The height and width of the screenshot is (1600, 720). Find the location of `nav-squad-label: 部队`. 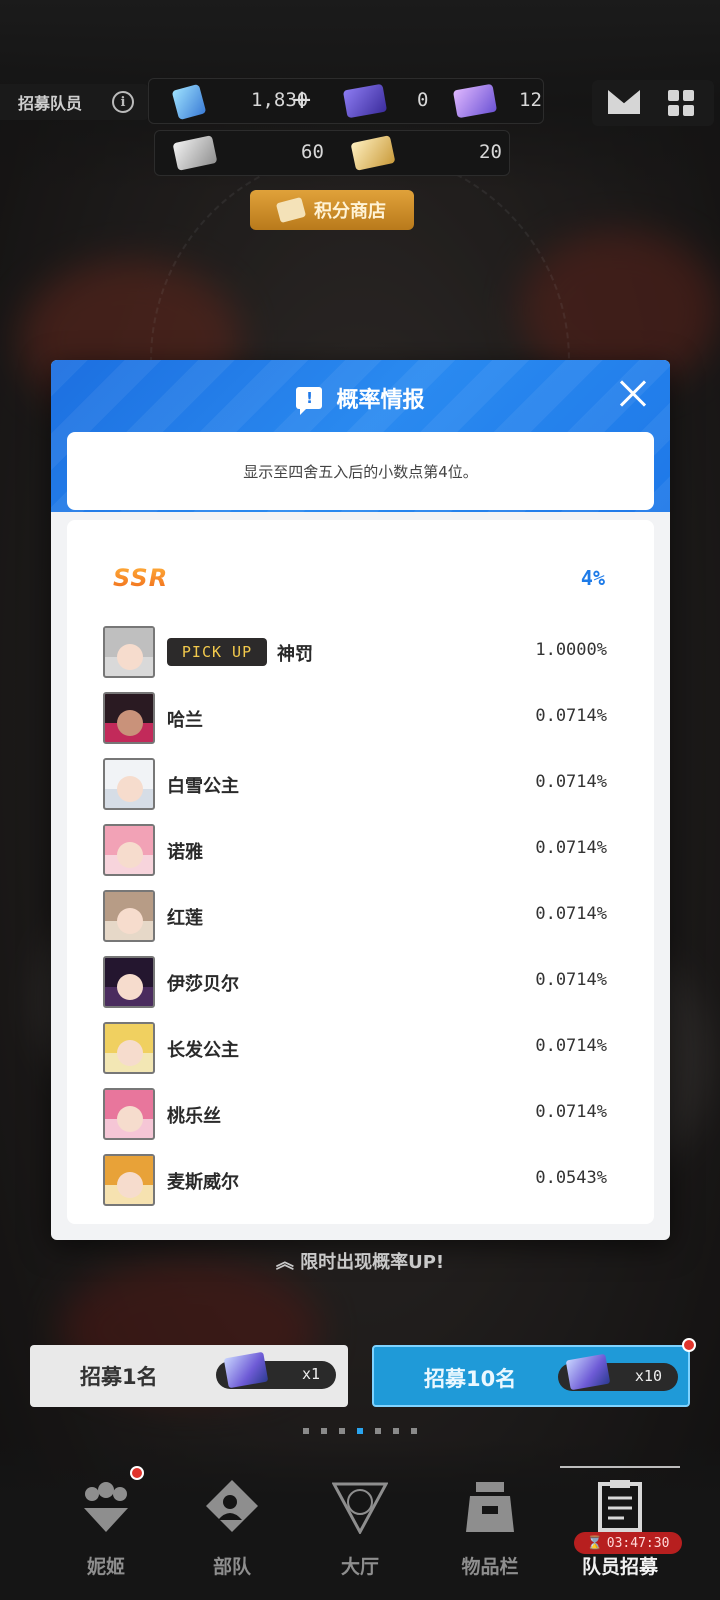

nav-squad-label: 部队 is located at coordinates (231, 1567).